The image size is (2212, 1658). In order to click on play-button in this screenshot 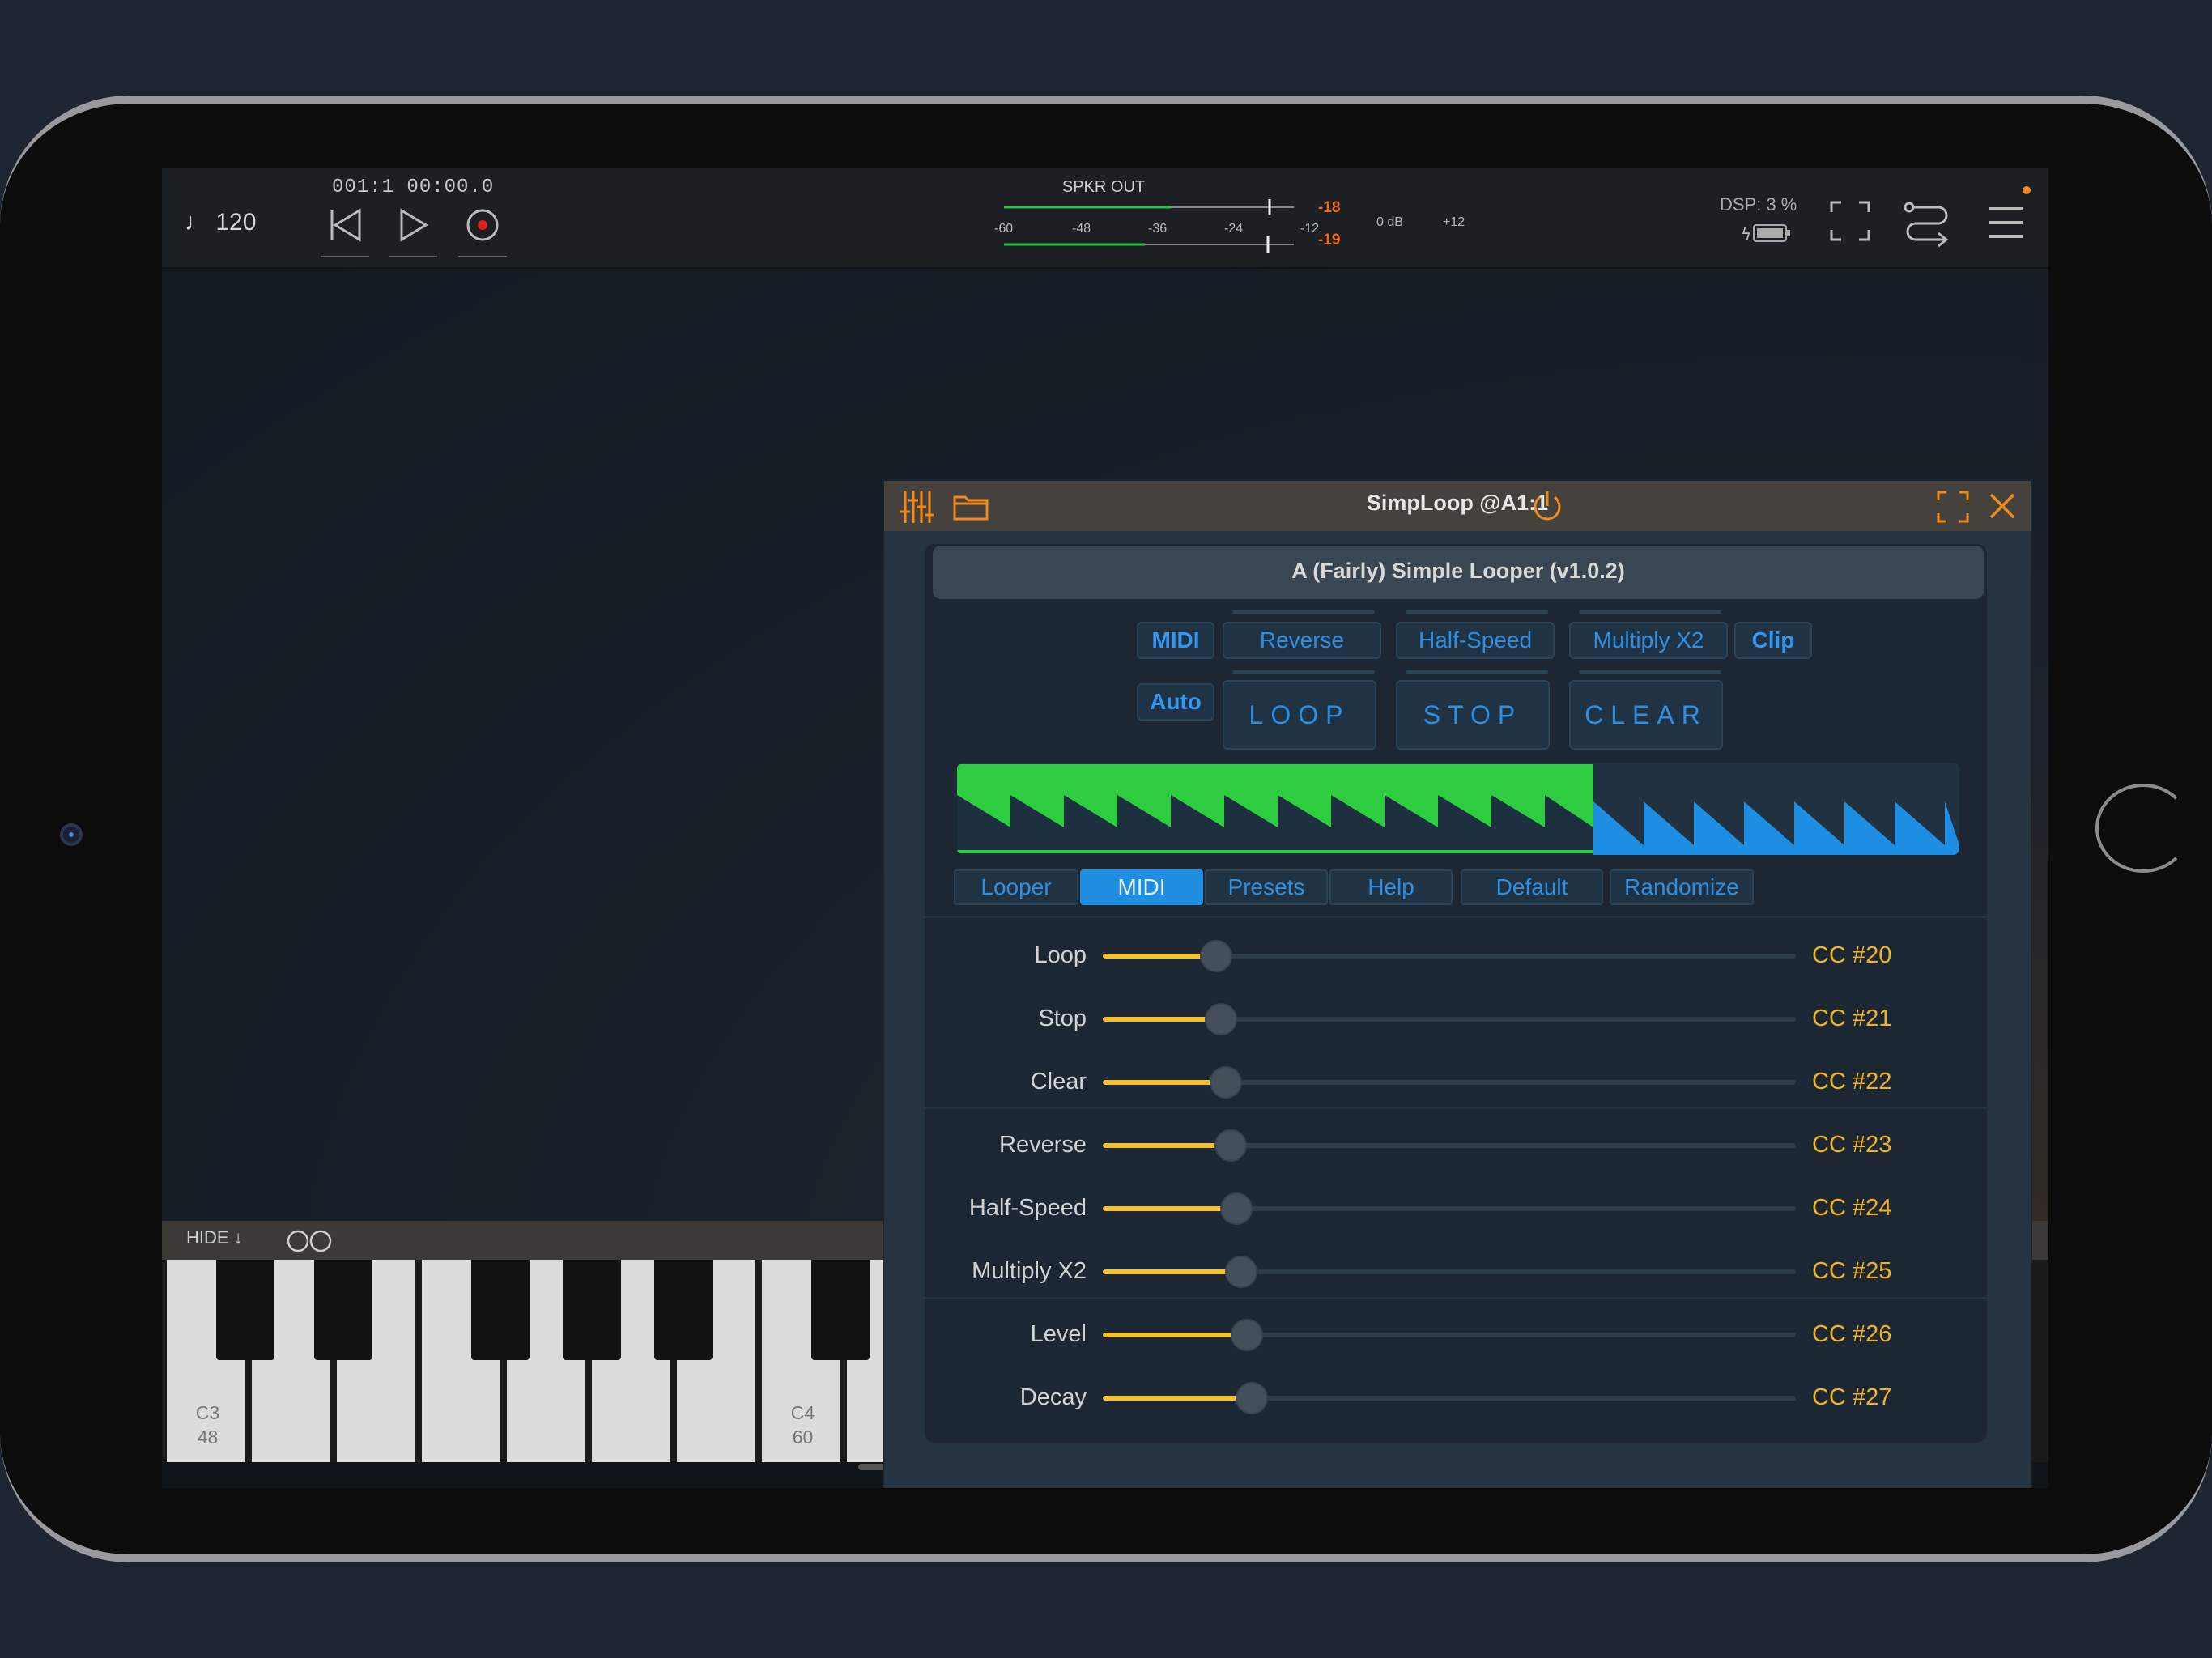, I will do `click(413, 225)`.